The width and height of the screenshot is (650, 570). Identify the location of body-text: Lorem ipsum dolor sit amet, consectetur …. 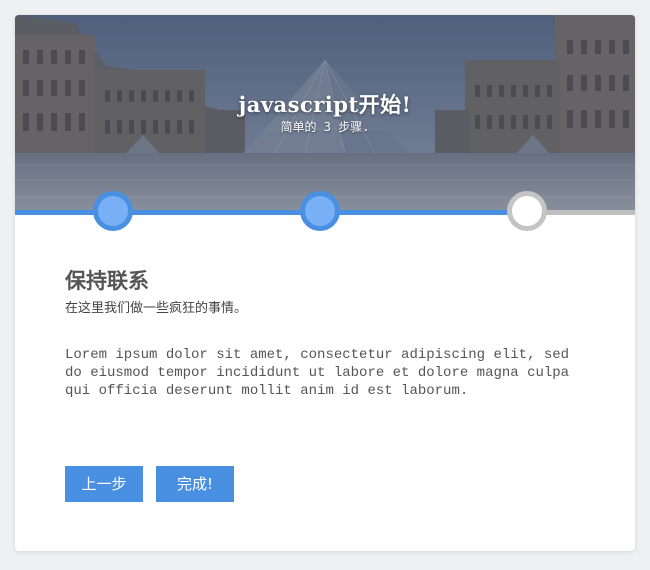
(317, 373).